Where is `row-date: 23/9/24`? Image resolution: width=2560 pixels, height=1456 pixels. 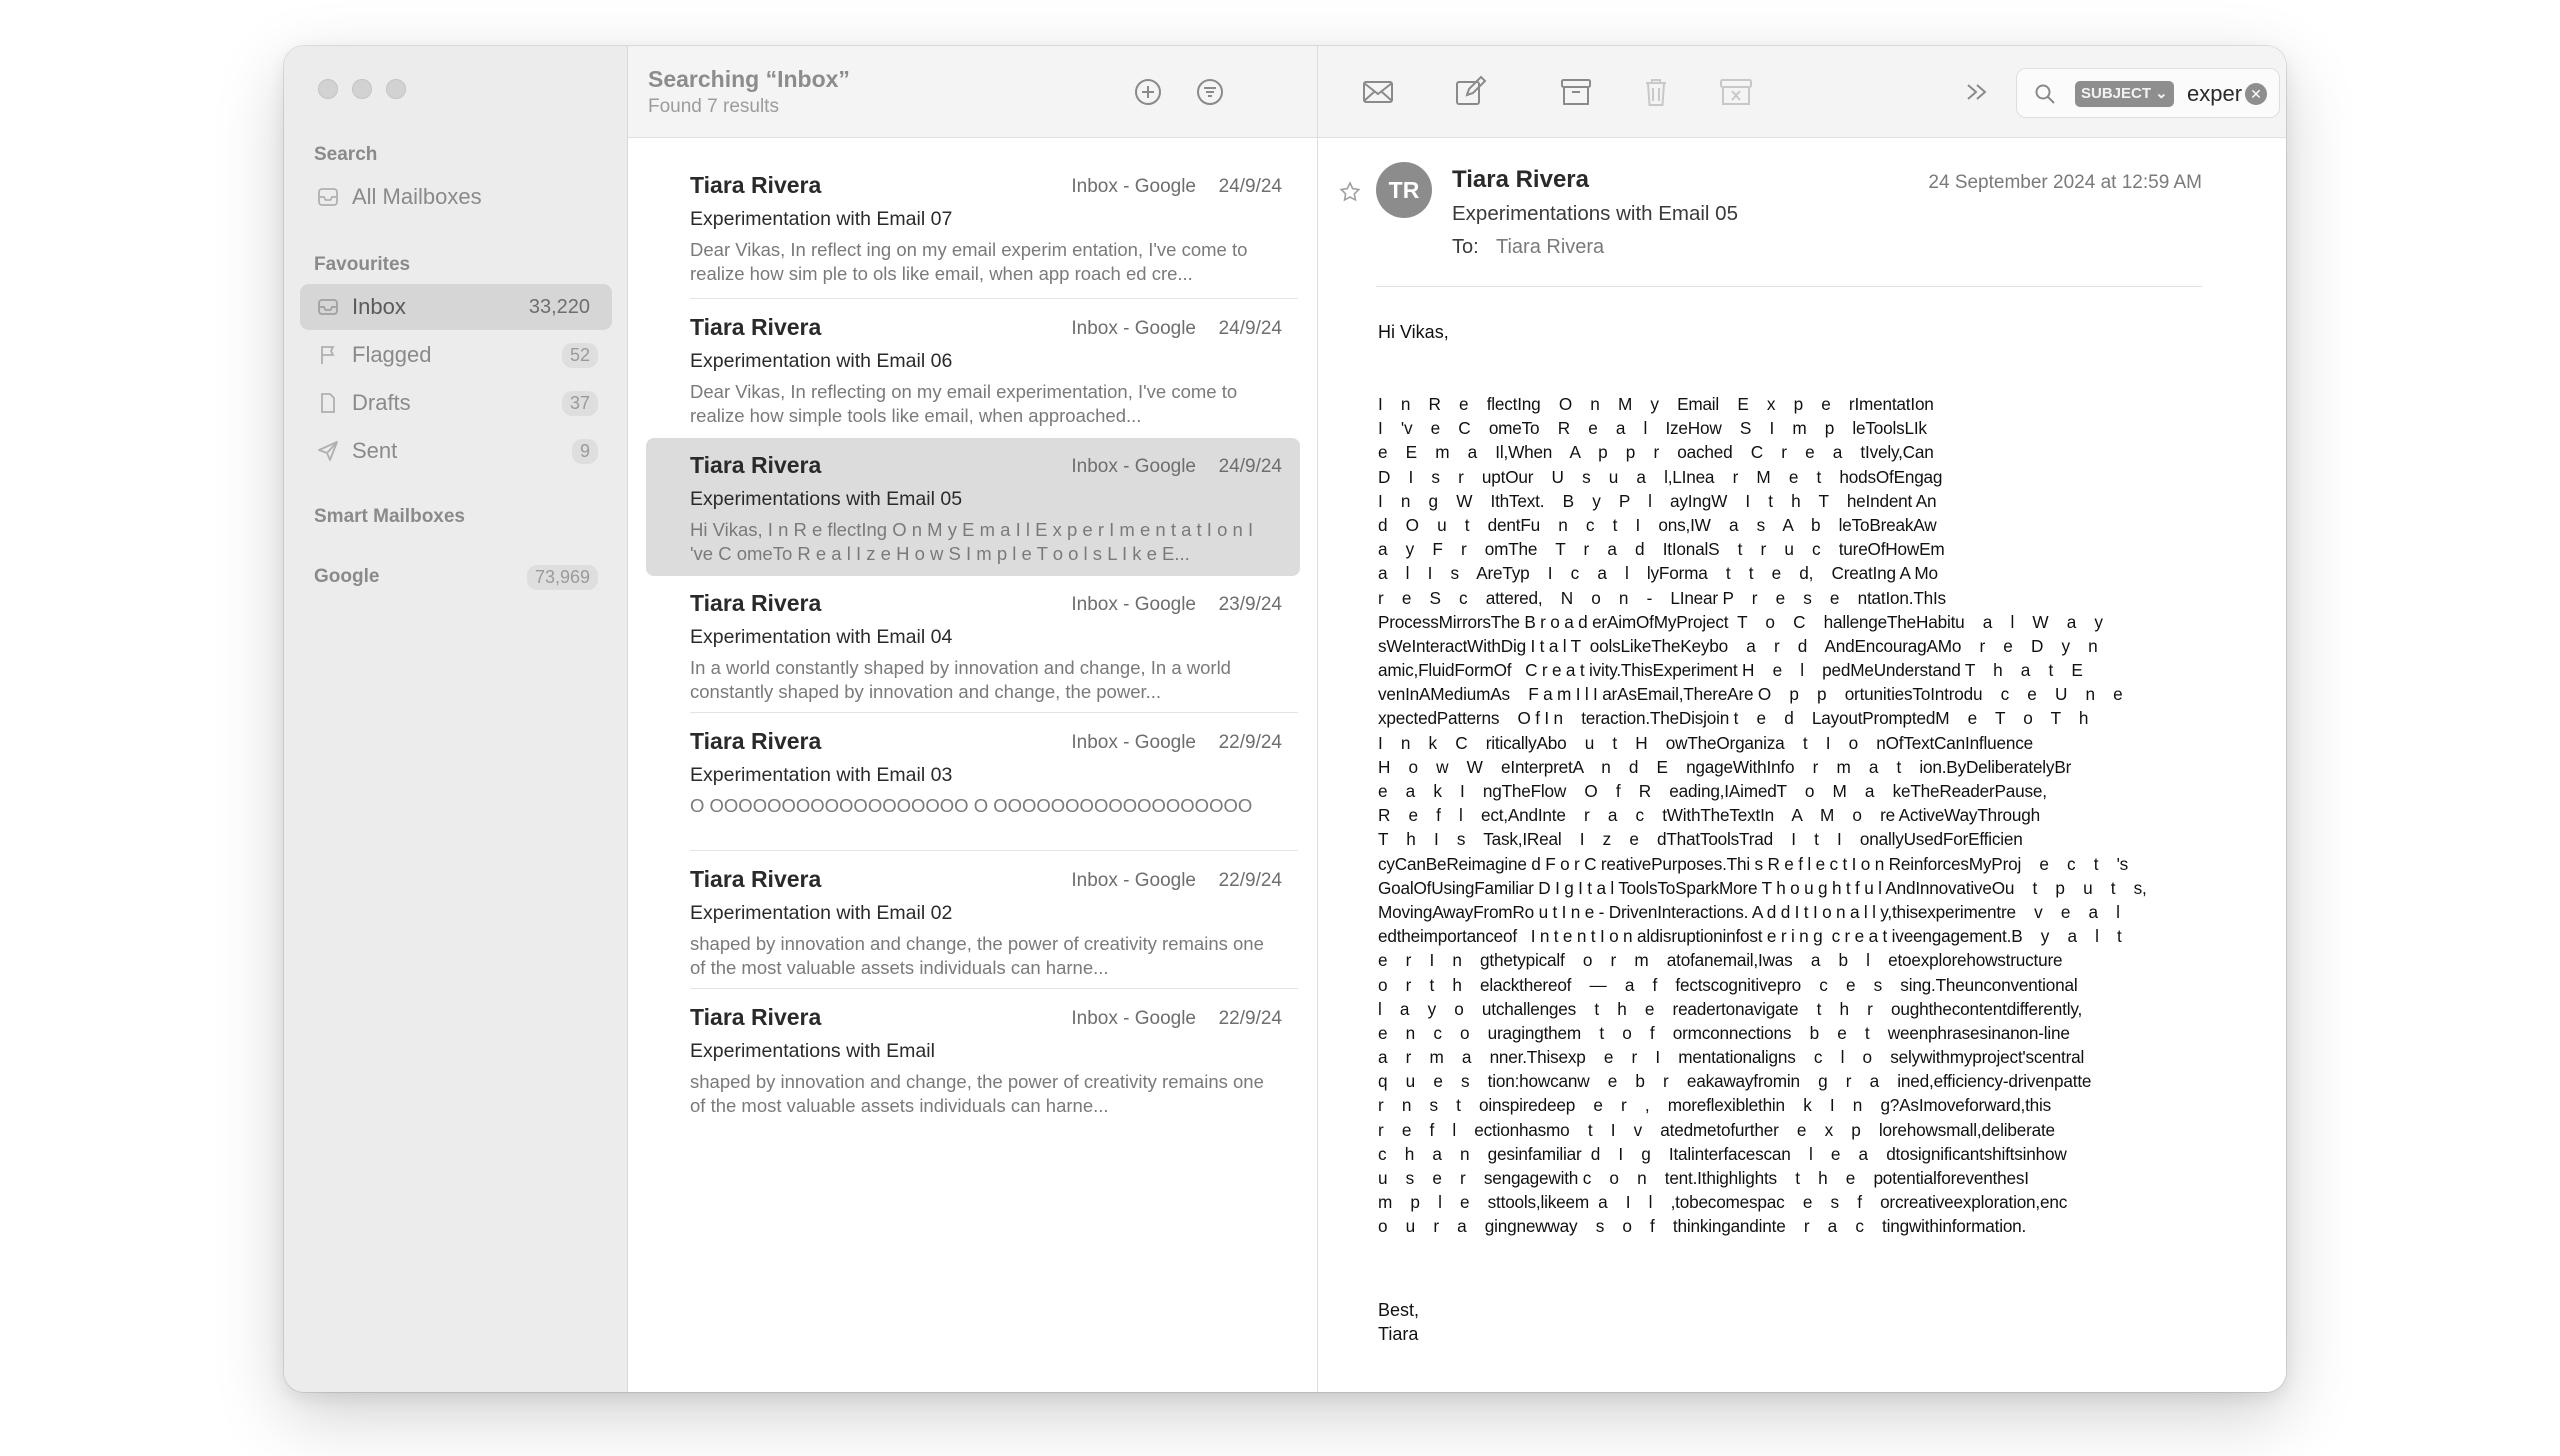
row-date: 23/9/24 is located at coordinates (1250, 604).